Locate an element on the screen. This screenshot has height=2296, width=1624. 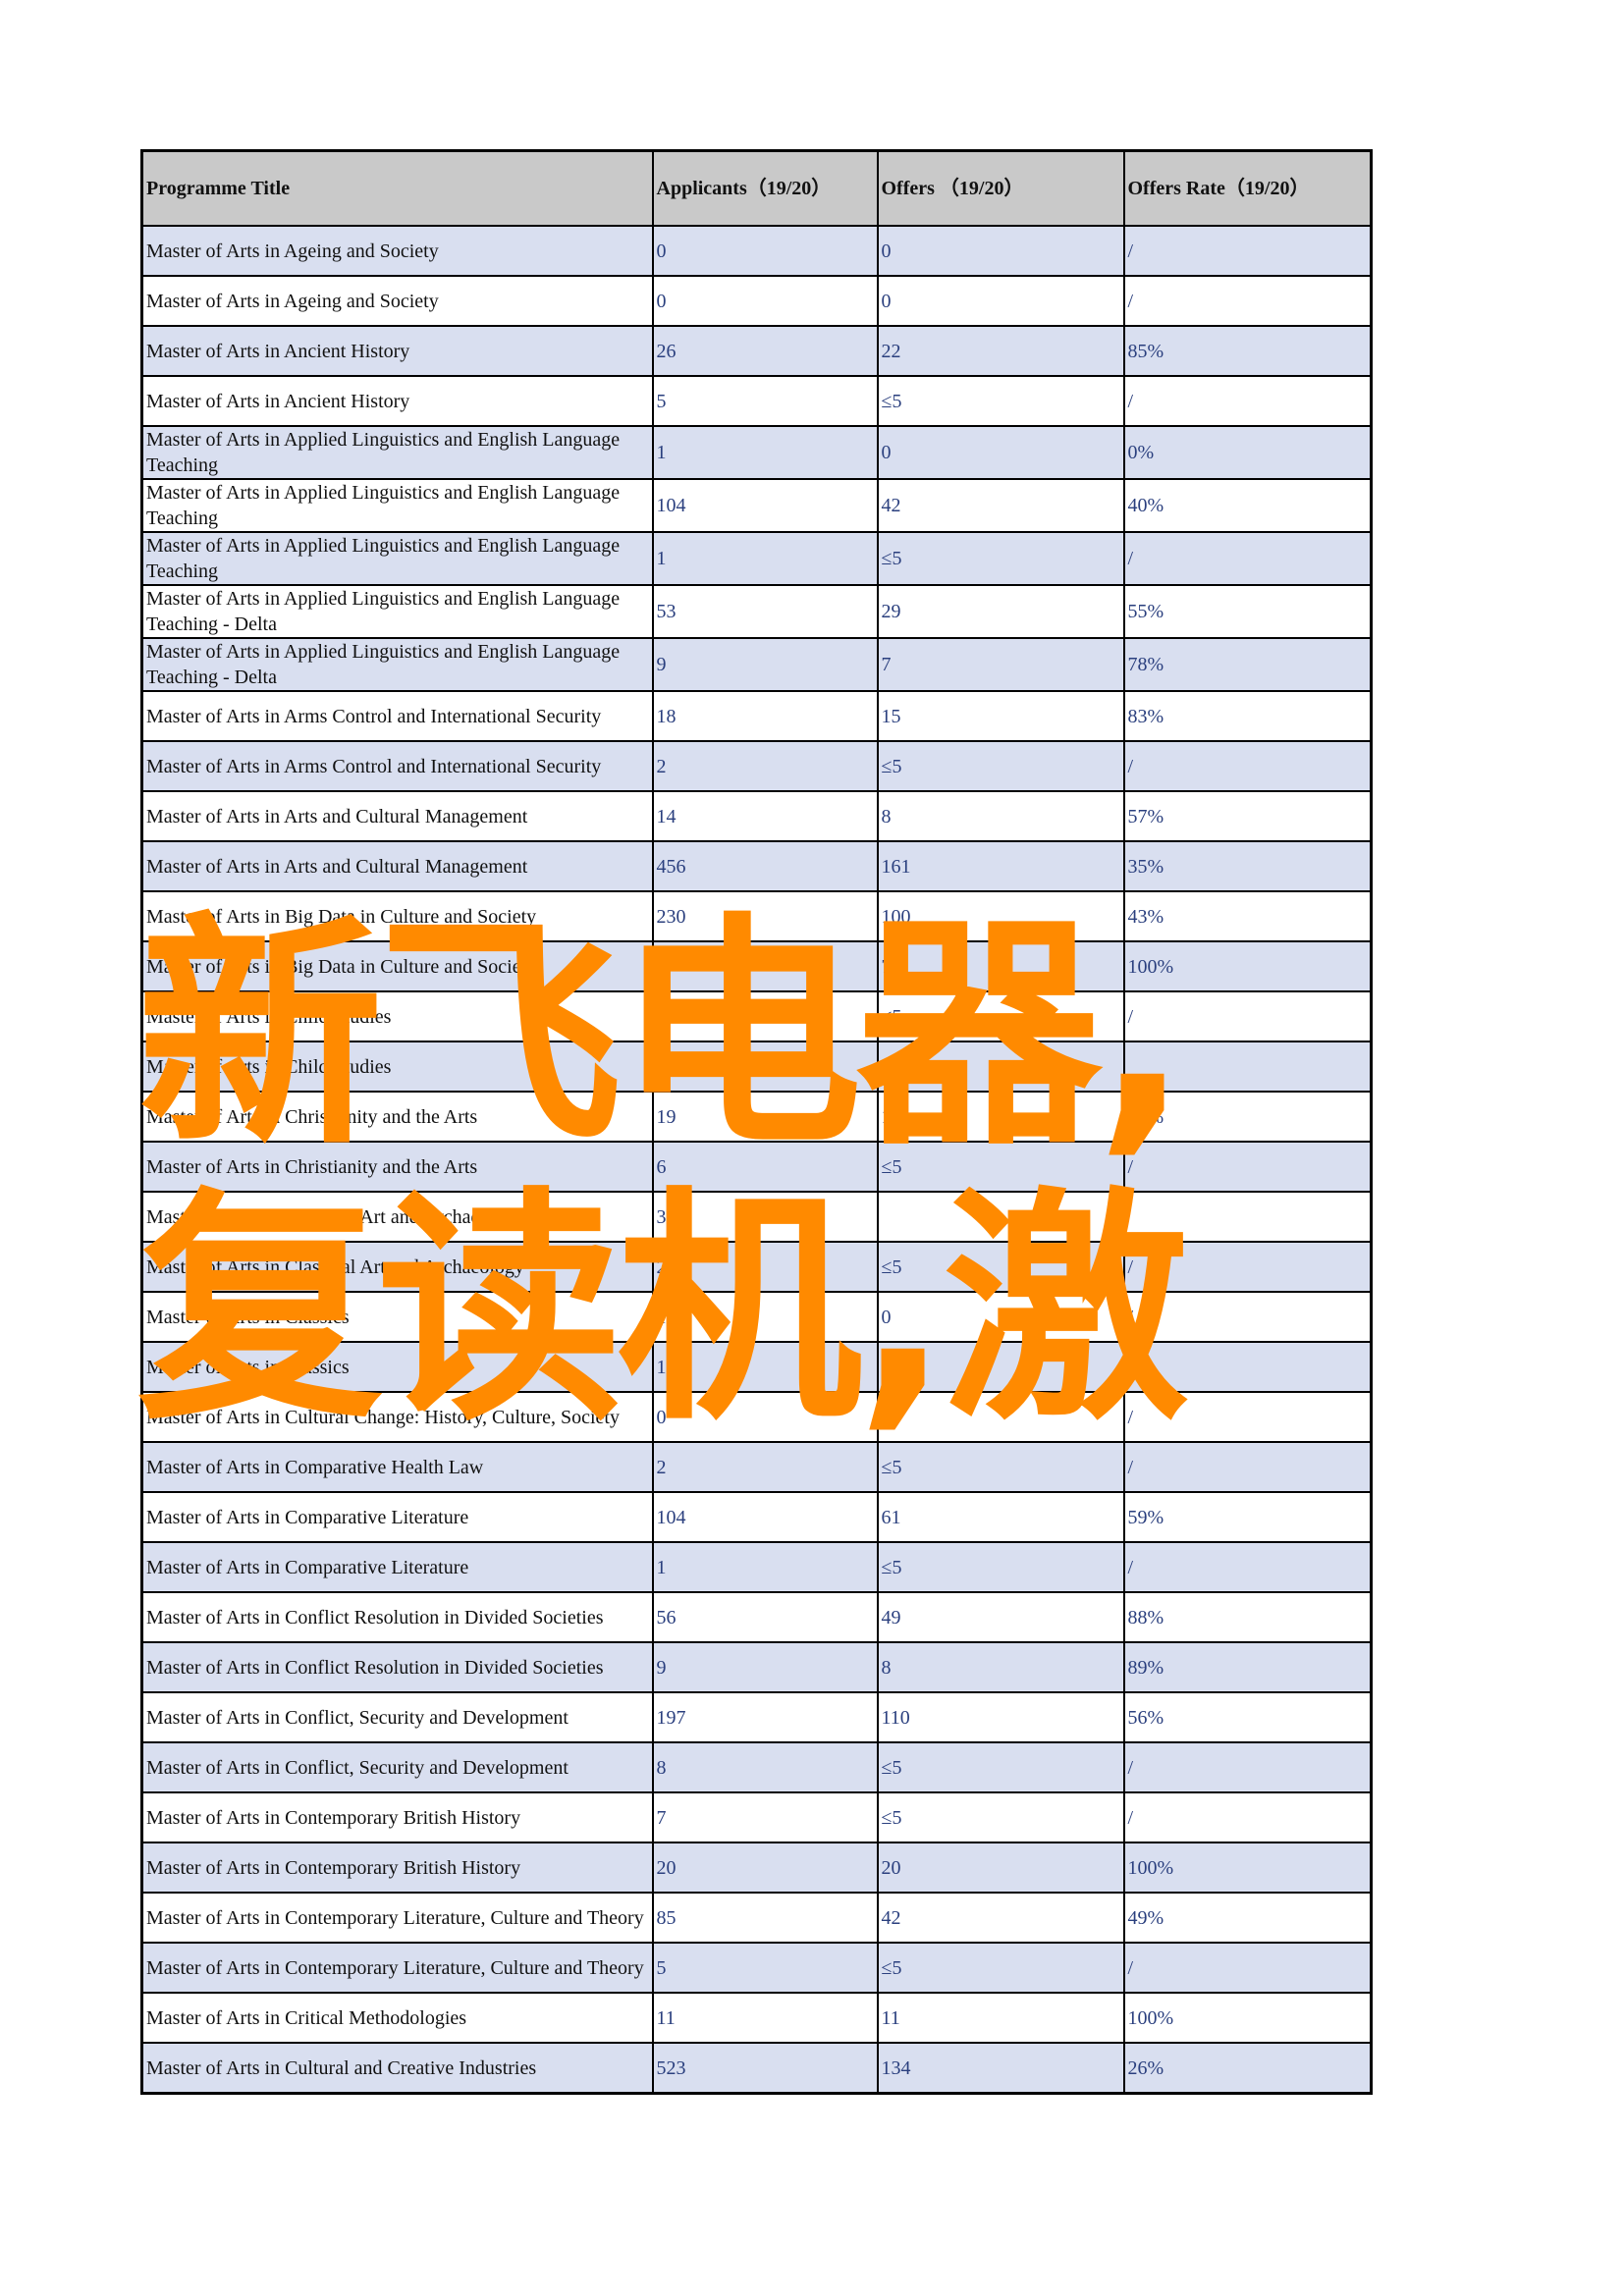
applicants-cell: 19 is located at coordinates (765, 1117).